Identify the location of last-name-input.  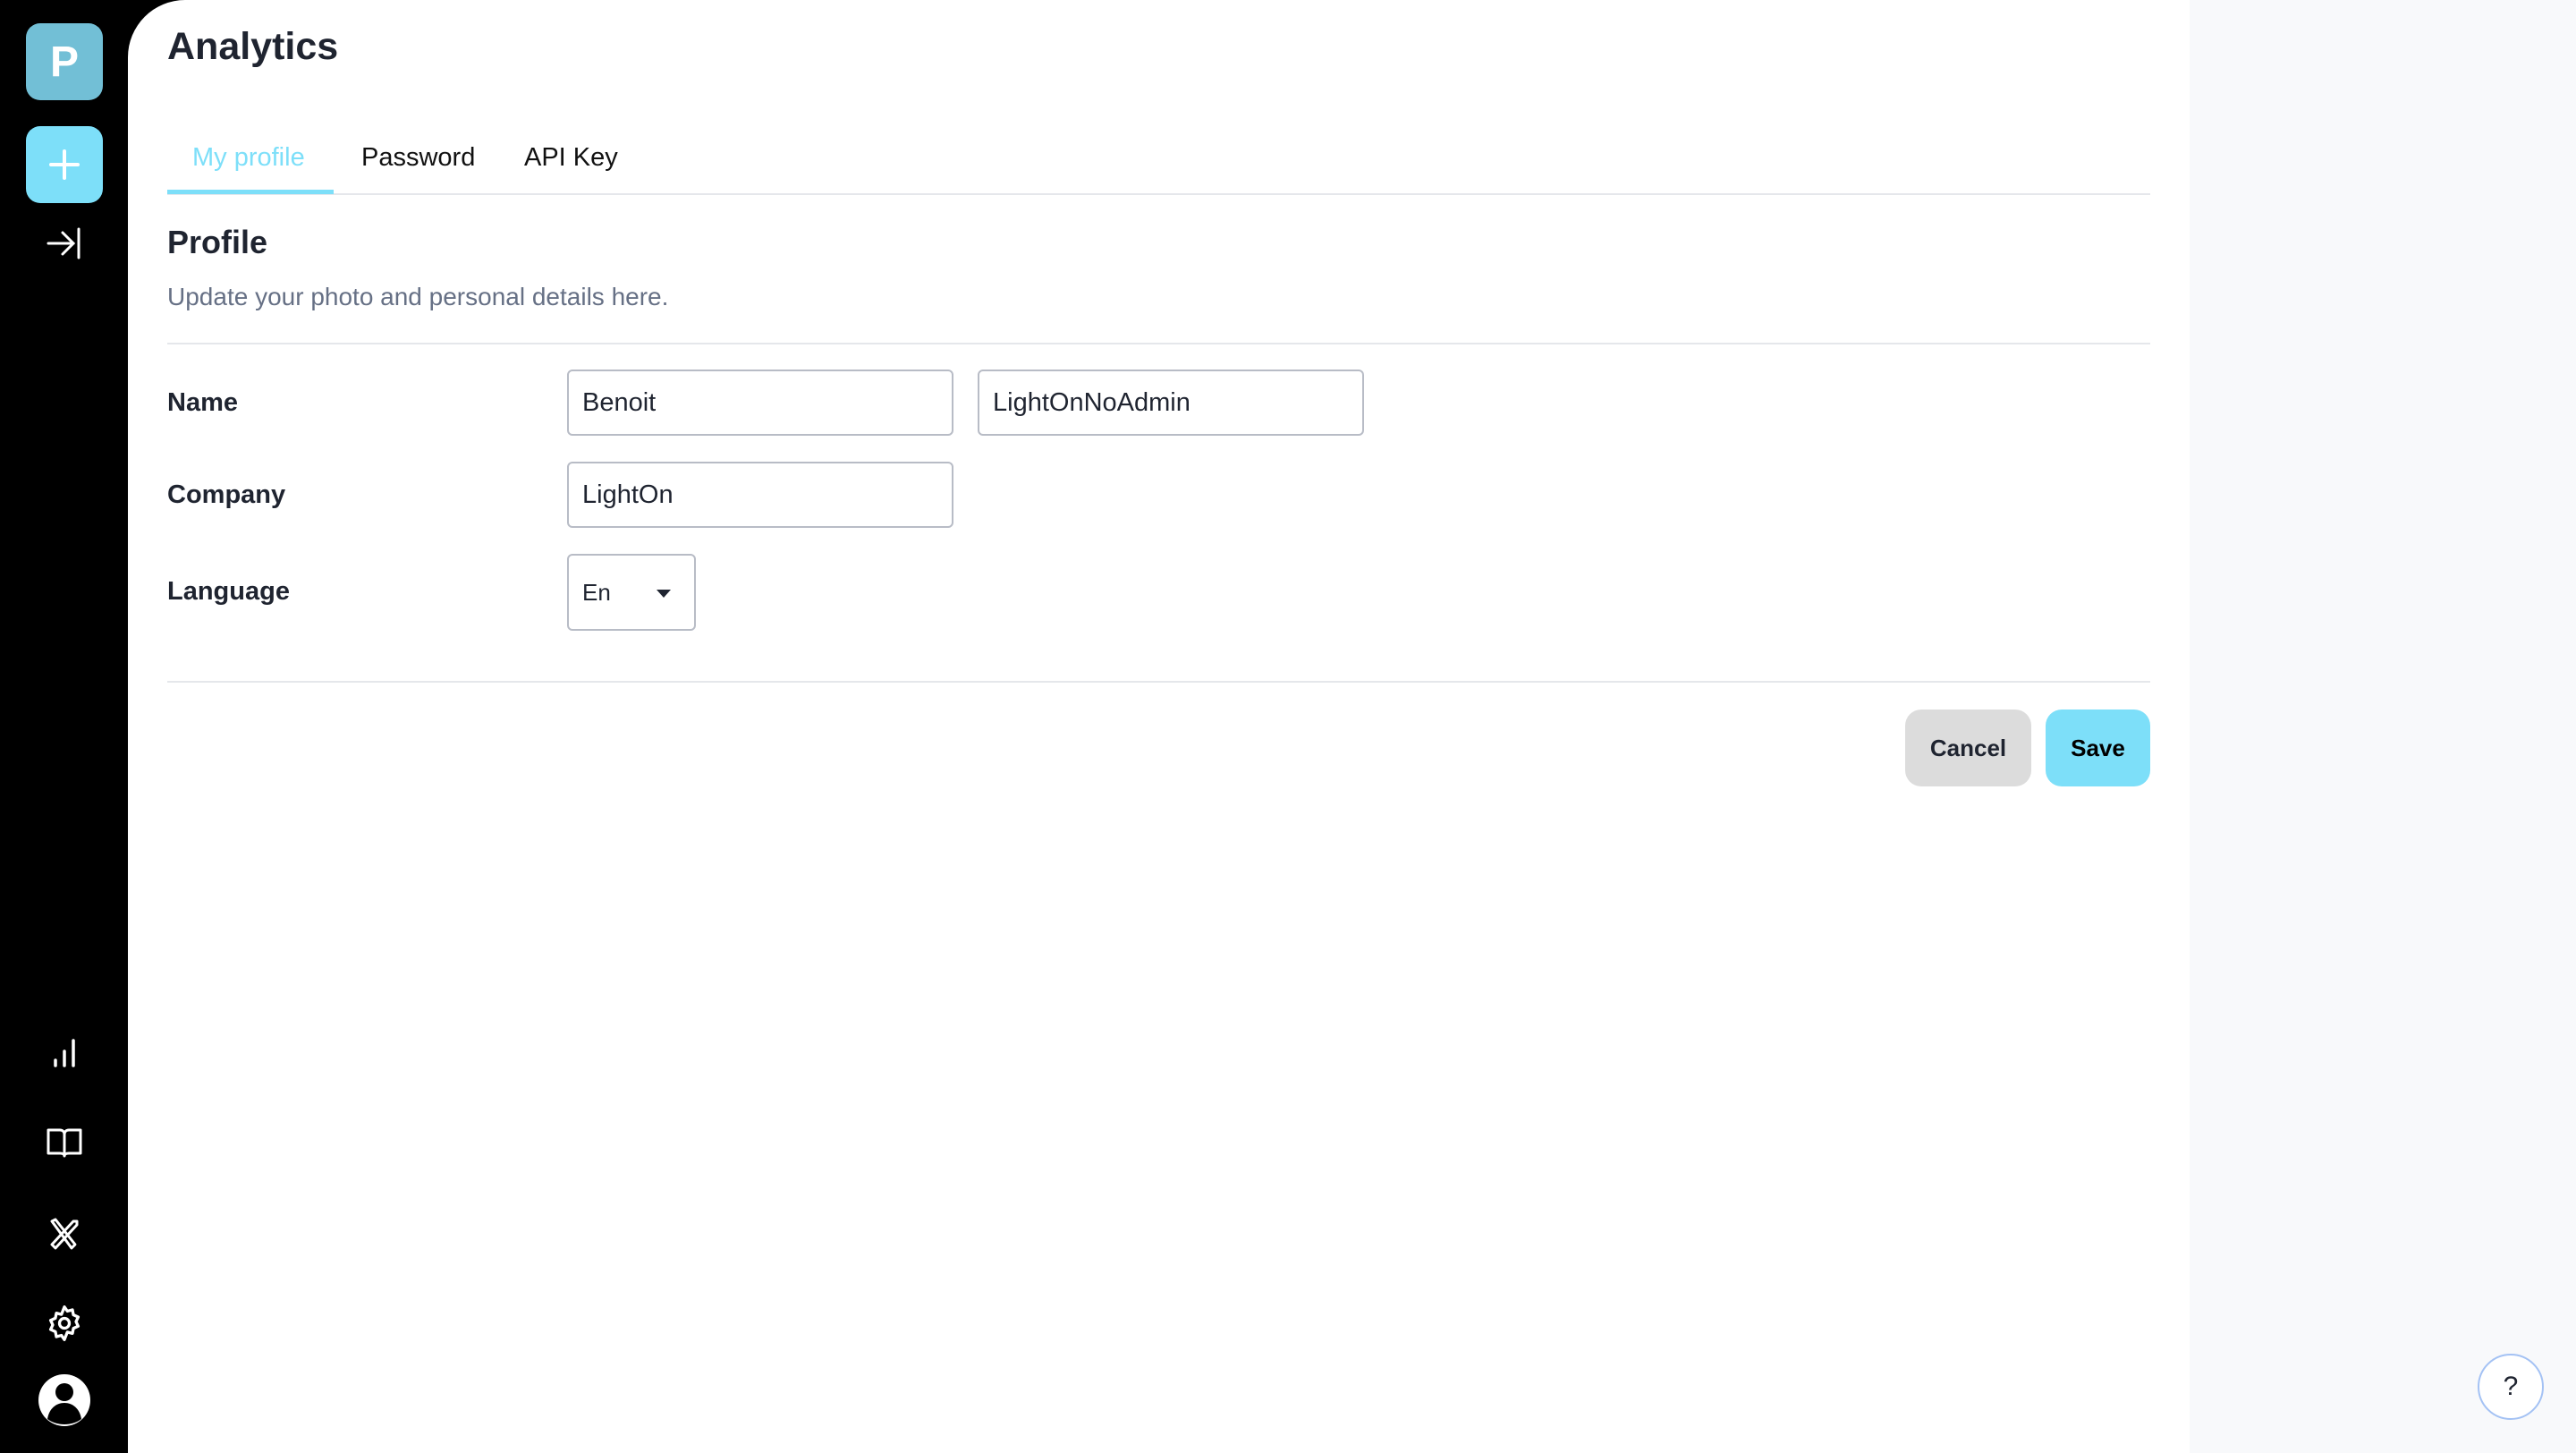
(1171, 403).